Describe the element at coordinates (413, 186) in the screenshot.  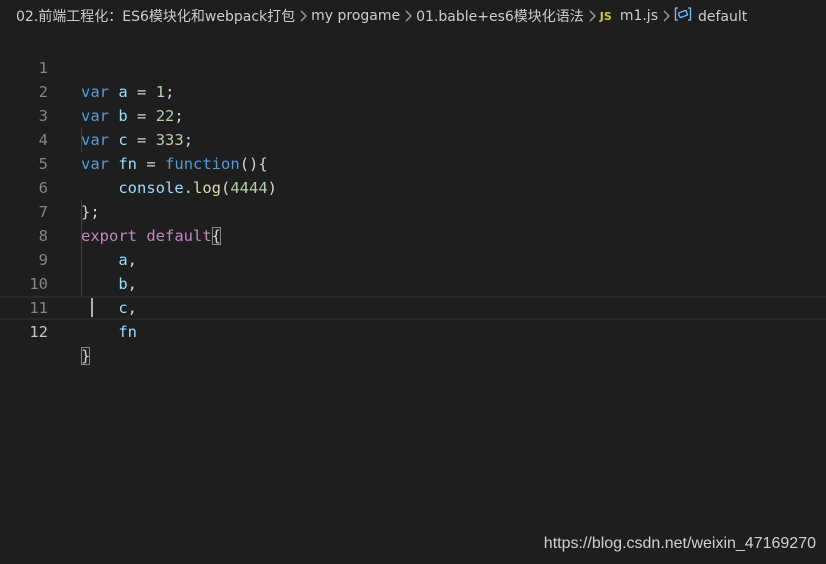
I see `code-line: 6 };` at that location.